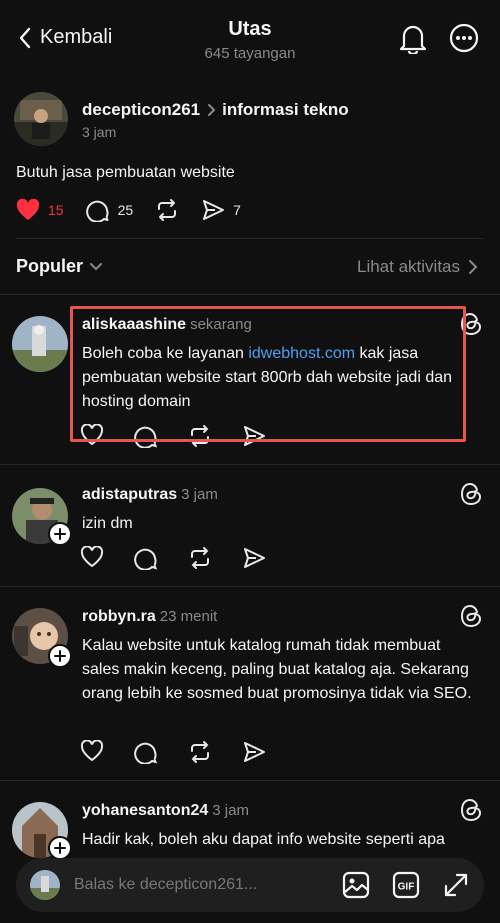 Image resolution: width=500 pixels, height=923 pixels. I want to click on post-author: decepticon261, so click(141, 110).